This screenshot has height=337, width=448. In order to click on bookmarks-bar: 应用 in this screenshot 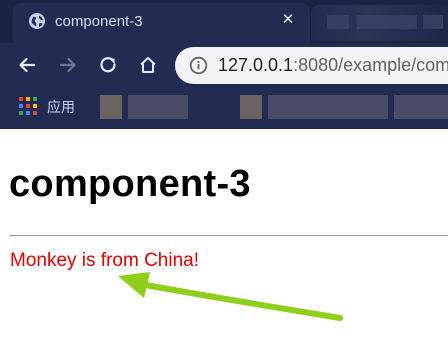, I will do `click(224, 109)`.